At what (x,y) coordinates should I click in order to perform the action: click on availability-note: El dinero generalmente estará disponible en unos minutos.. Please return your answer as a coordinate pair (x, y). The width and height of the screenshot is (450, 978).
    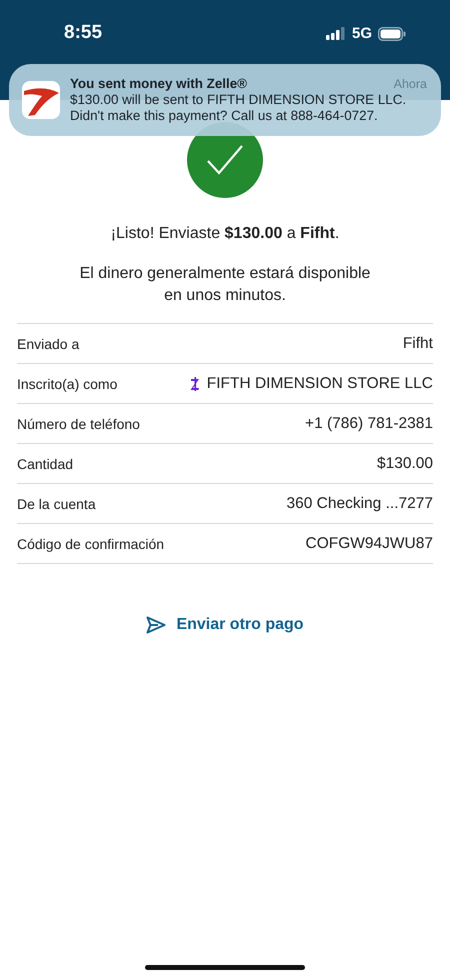
    Looking at the image, I should click on (225, 285).